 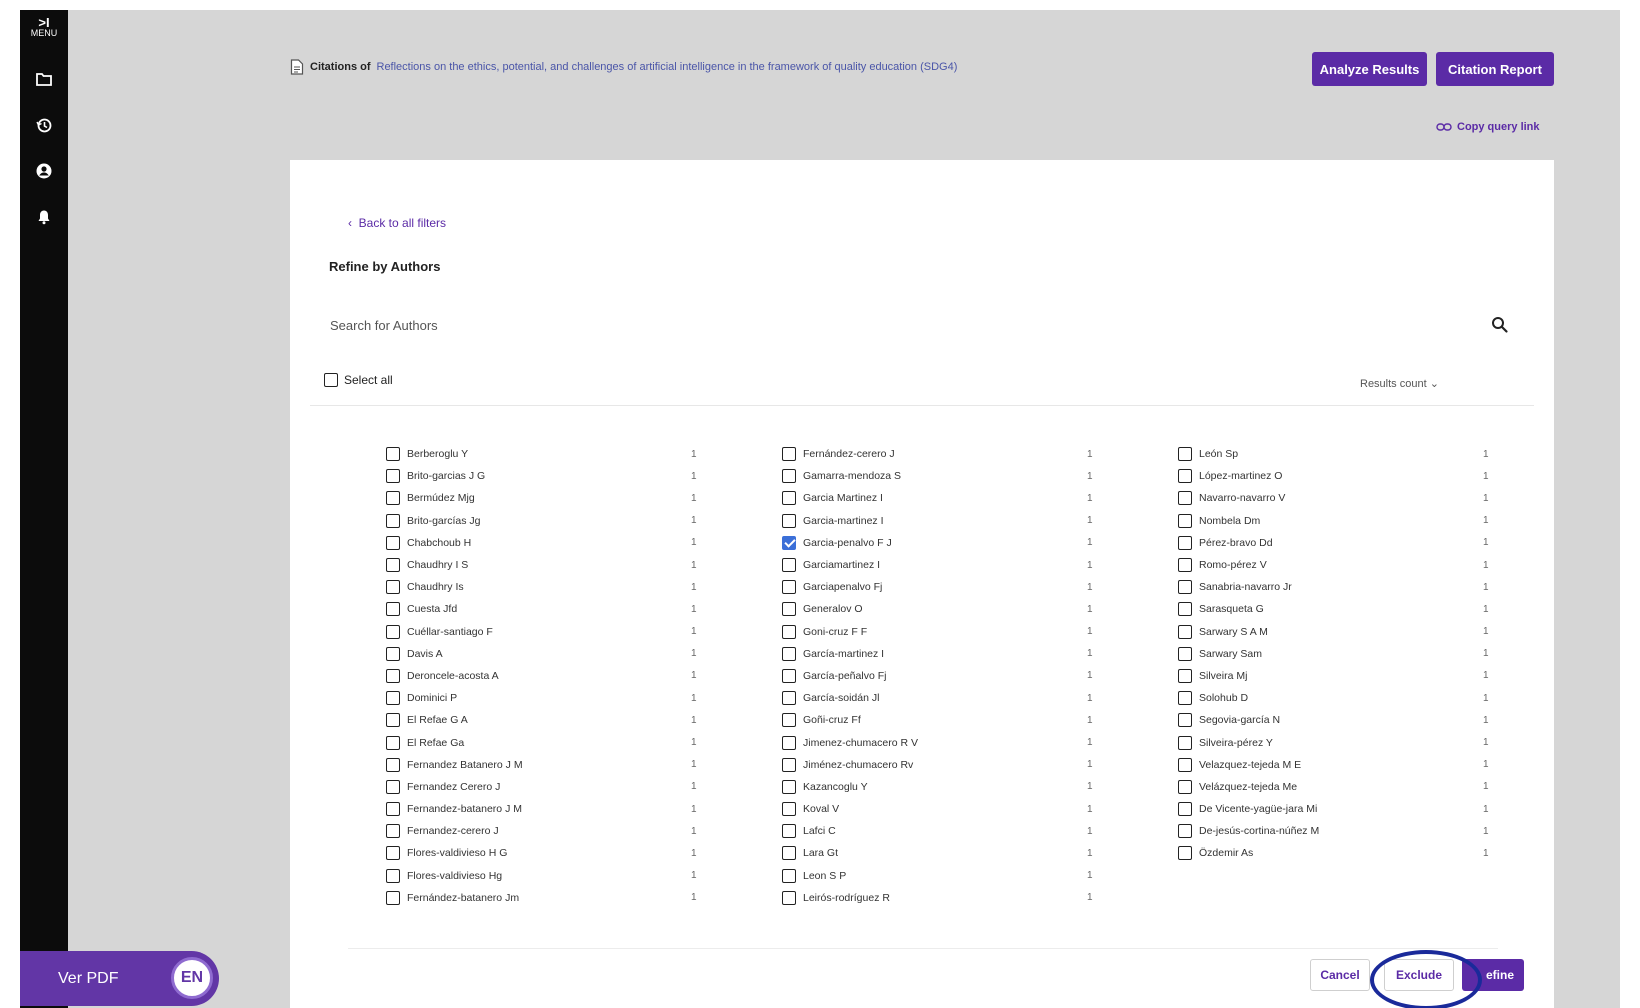 What do you see at coordinates (561, 454) in the screenshot?
I see `author-row: Berberoglu Y 1` at bounding box center [561, 454].